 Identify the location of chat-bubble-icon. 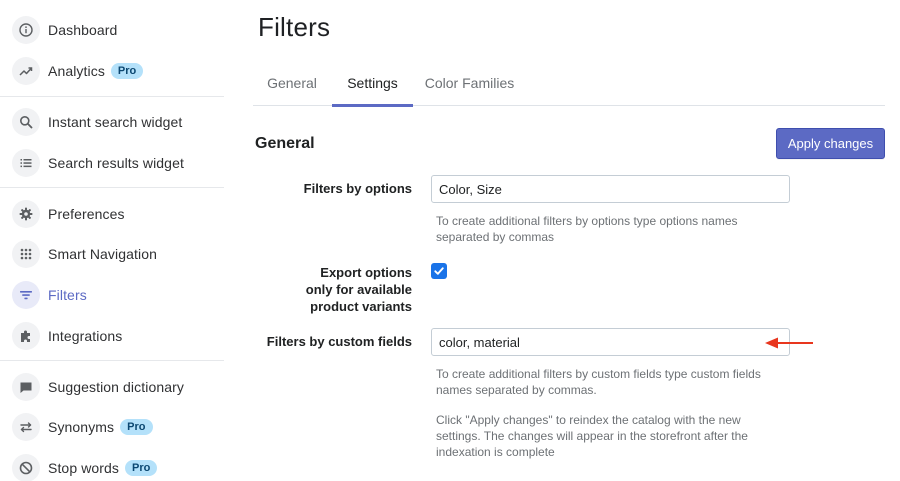
(26, 387).